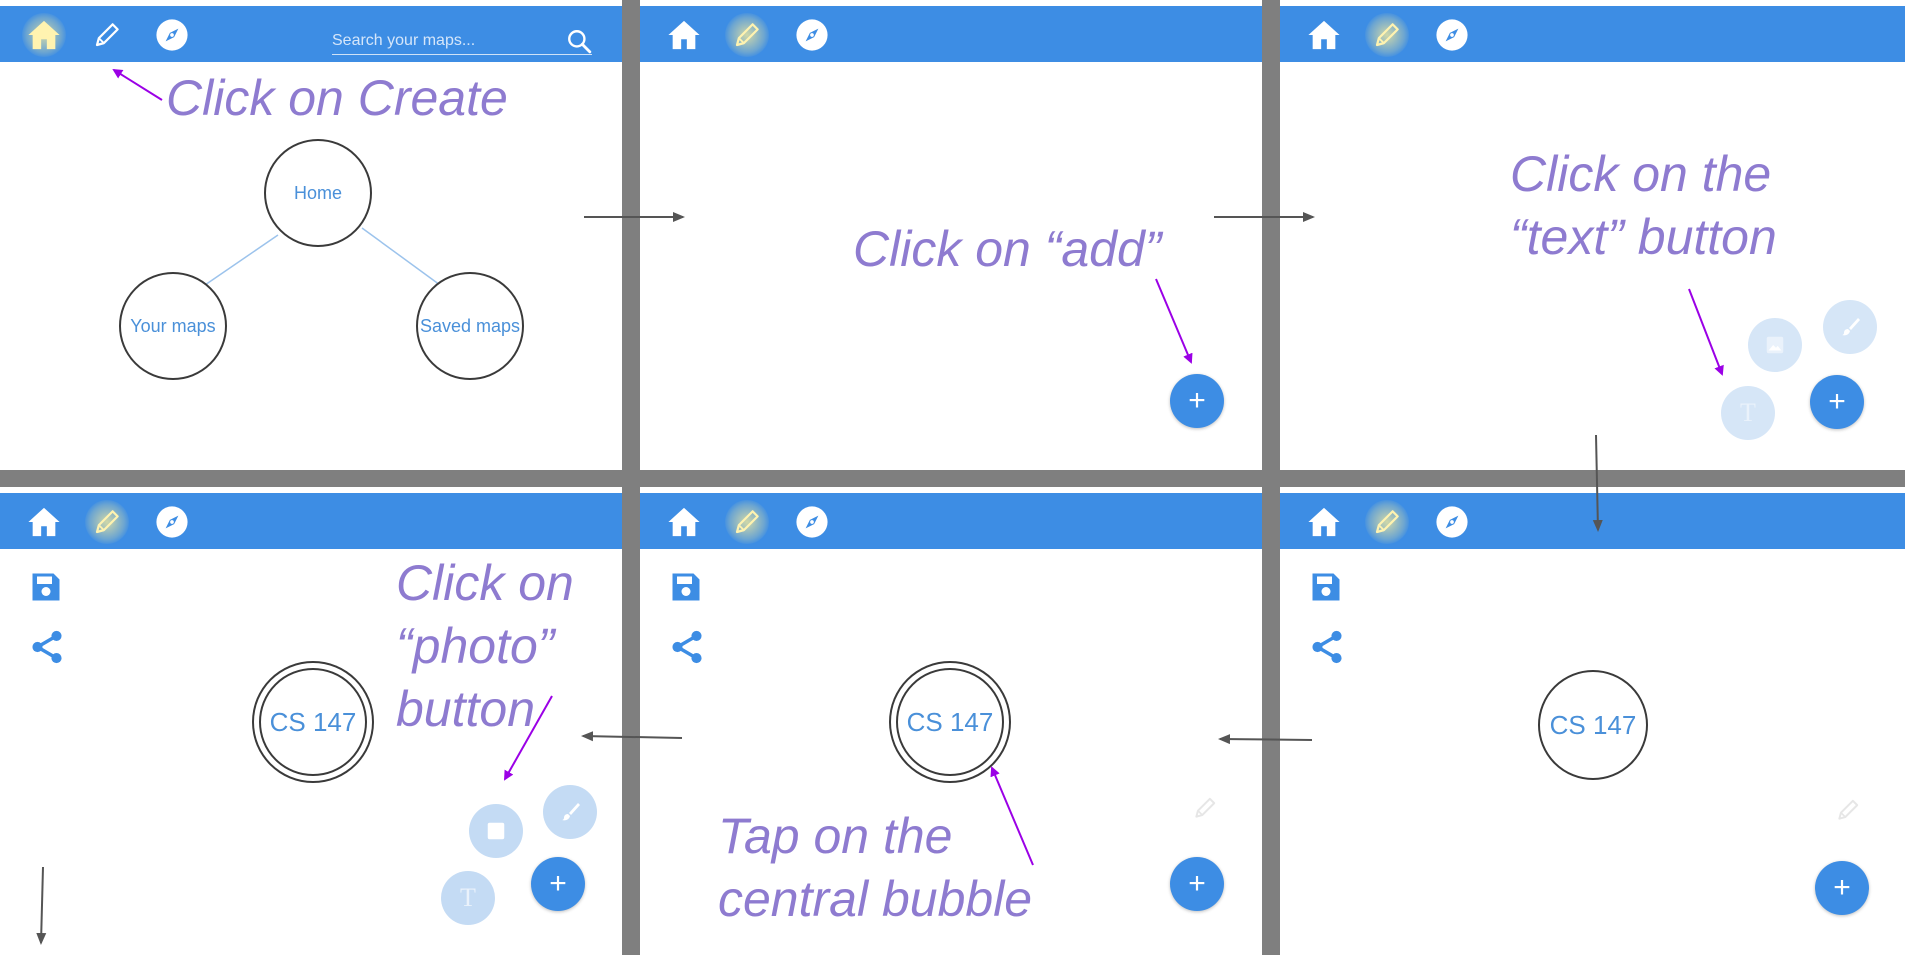 The height and width of the screenshot is (955, 1905). I want to click on instruction-click-add: Click on “add”, so click(1007, 249).